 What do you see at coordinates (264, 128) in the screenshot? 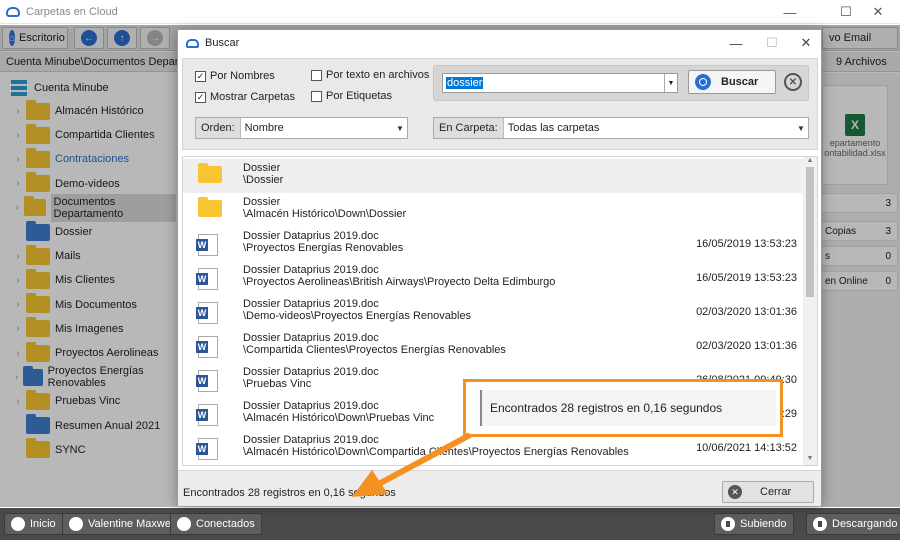
I see `order-value: Nombre` at bounding box center [264, 128].